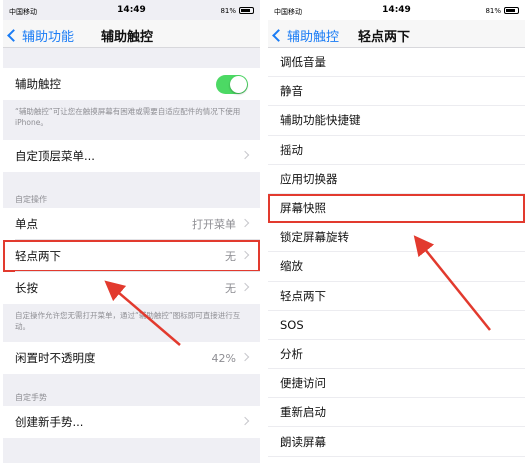 This screenshot has width=530, height=463. Describe the element at coordinates (128, 321) in the screenshot. I see `actions-description: 自定操作允许您无需打开菜单，通过“辅助触控”图标即可直接进行互动。` at that location.